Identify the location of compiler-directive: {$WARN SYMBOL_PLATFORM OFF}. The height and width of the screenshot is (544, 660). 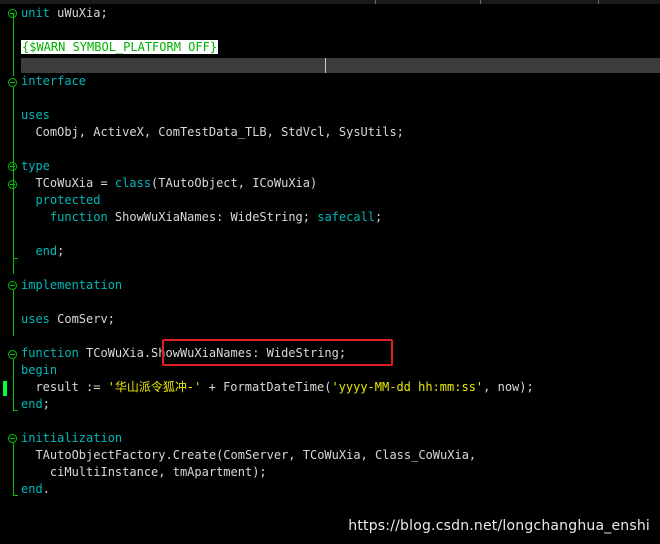
(120, 47).